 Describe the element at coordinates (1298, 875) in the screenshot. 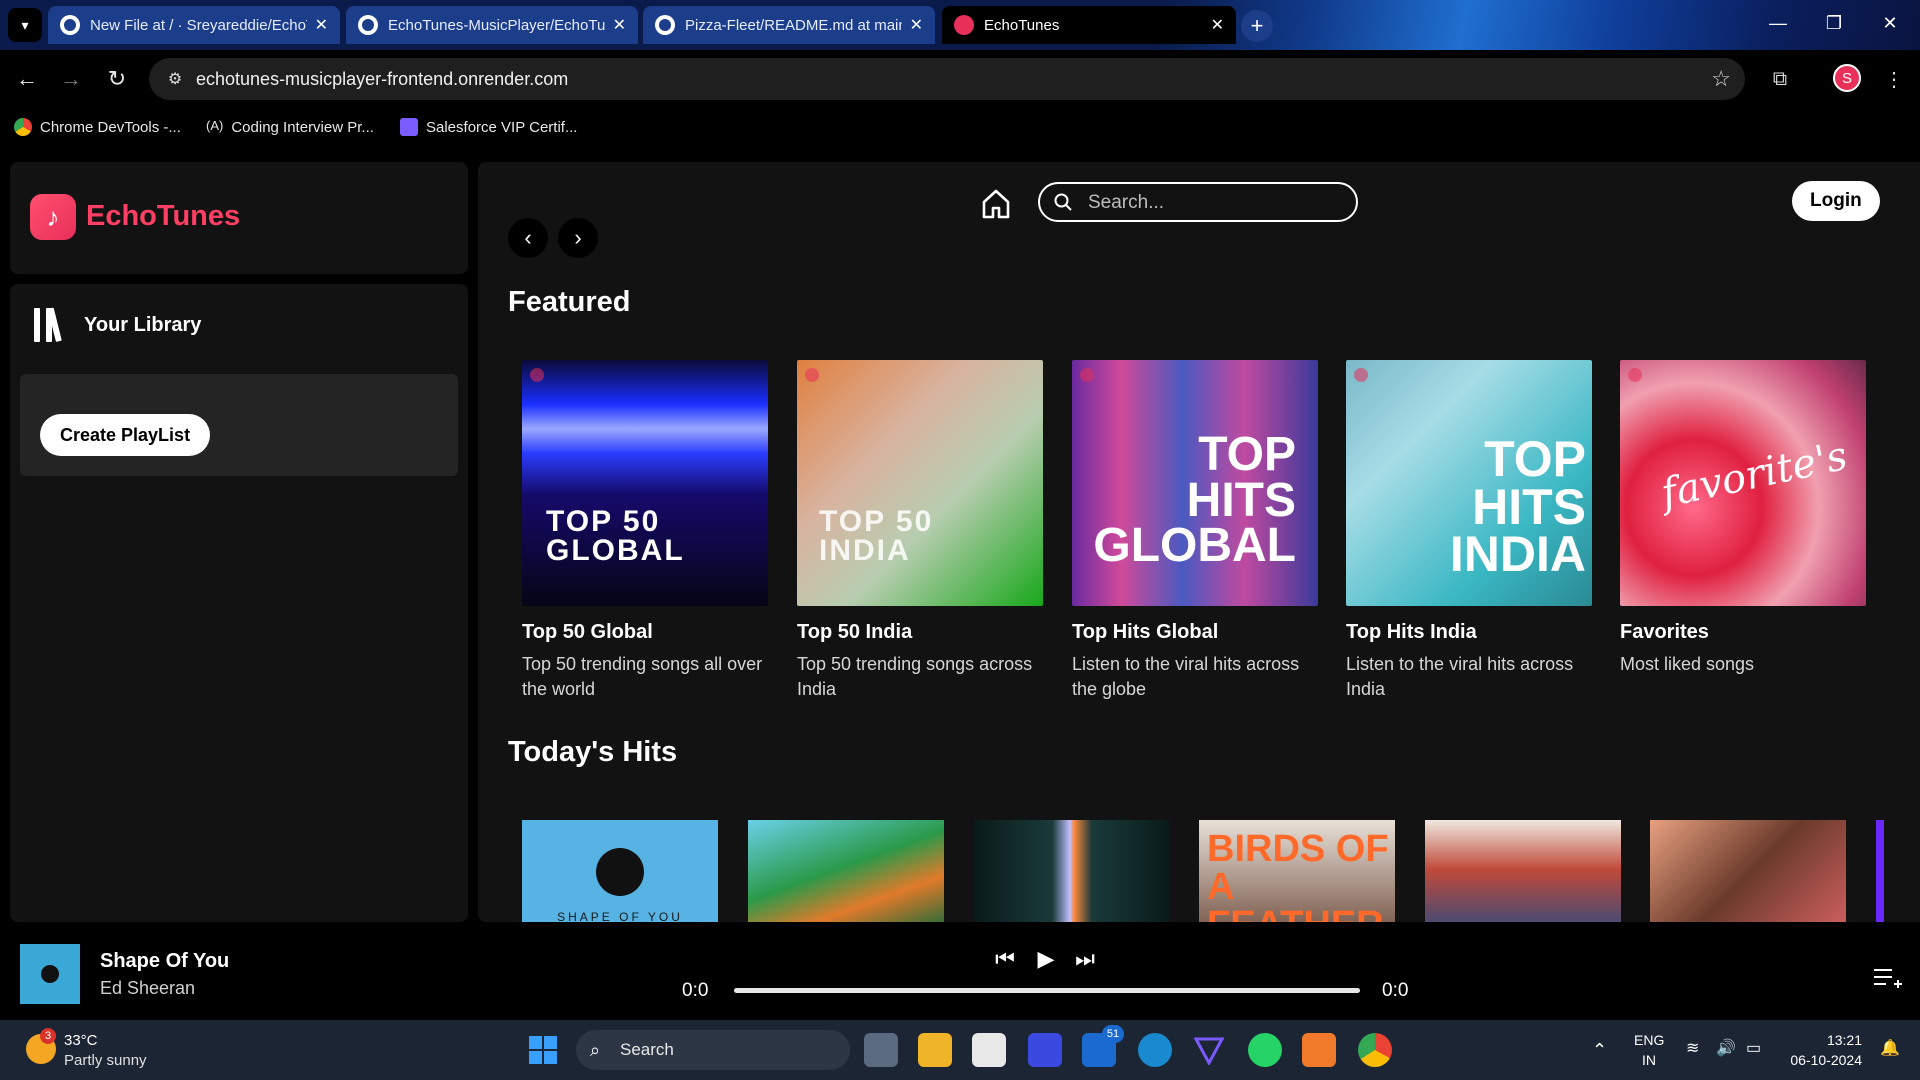

I see `cover-text: BIRDS OF A FEATHER` at that location.